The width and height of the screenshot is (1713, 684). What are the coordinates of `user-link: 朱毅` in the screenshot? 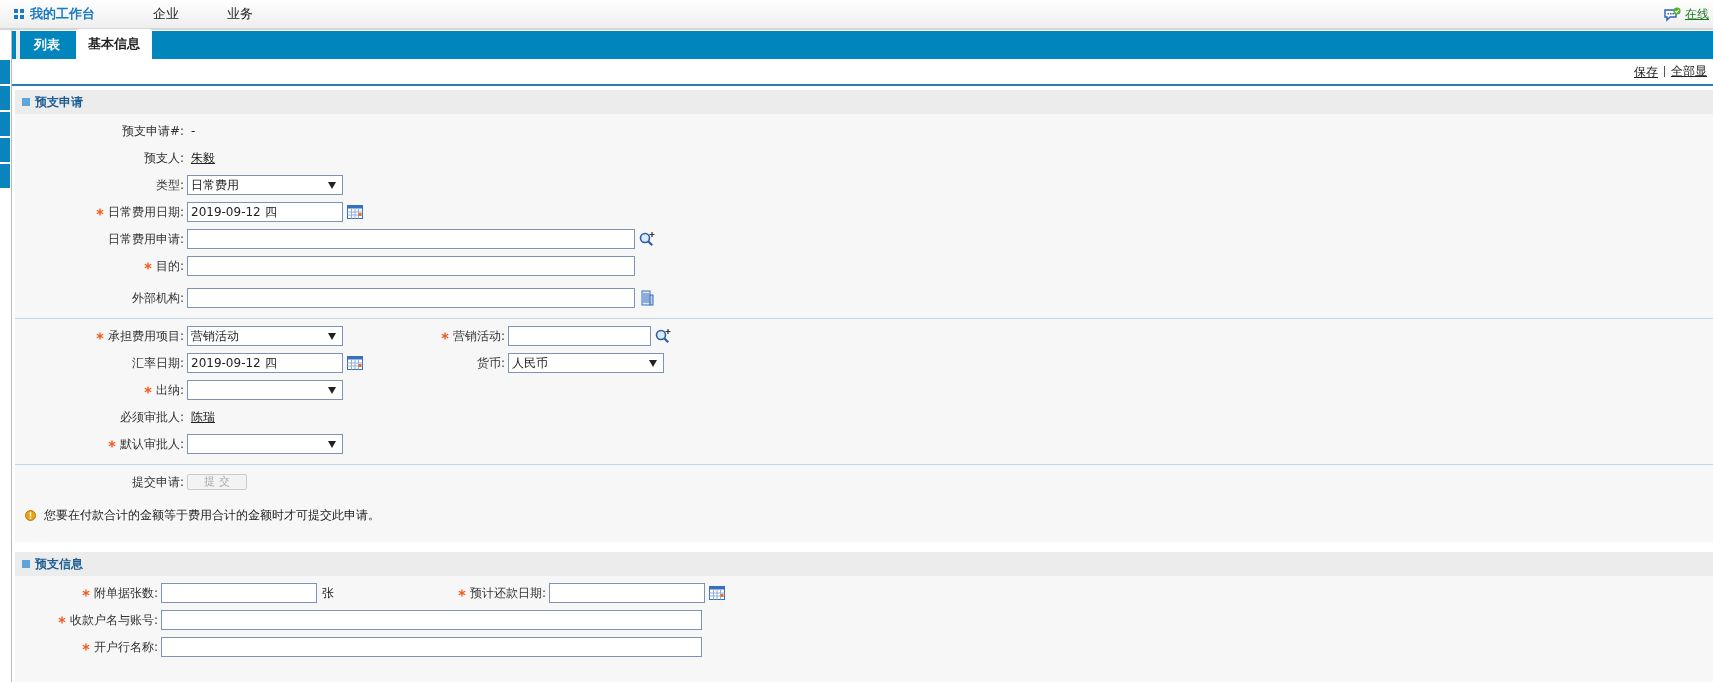 It's located at (203, 158).